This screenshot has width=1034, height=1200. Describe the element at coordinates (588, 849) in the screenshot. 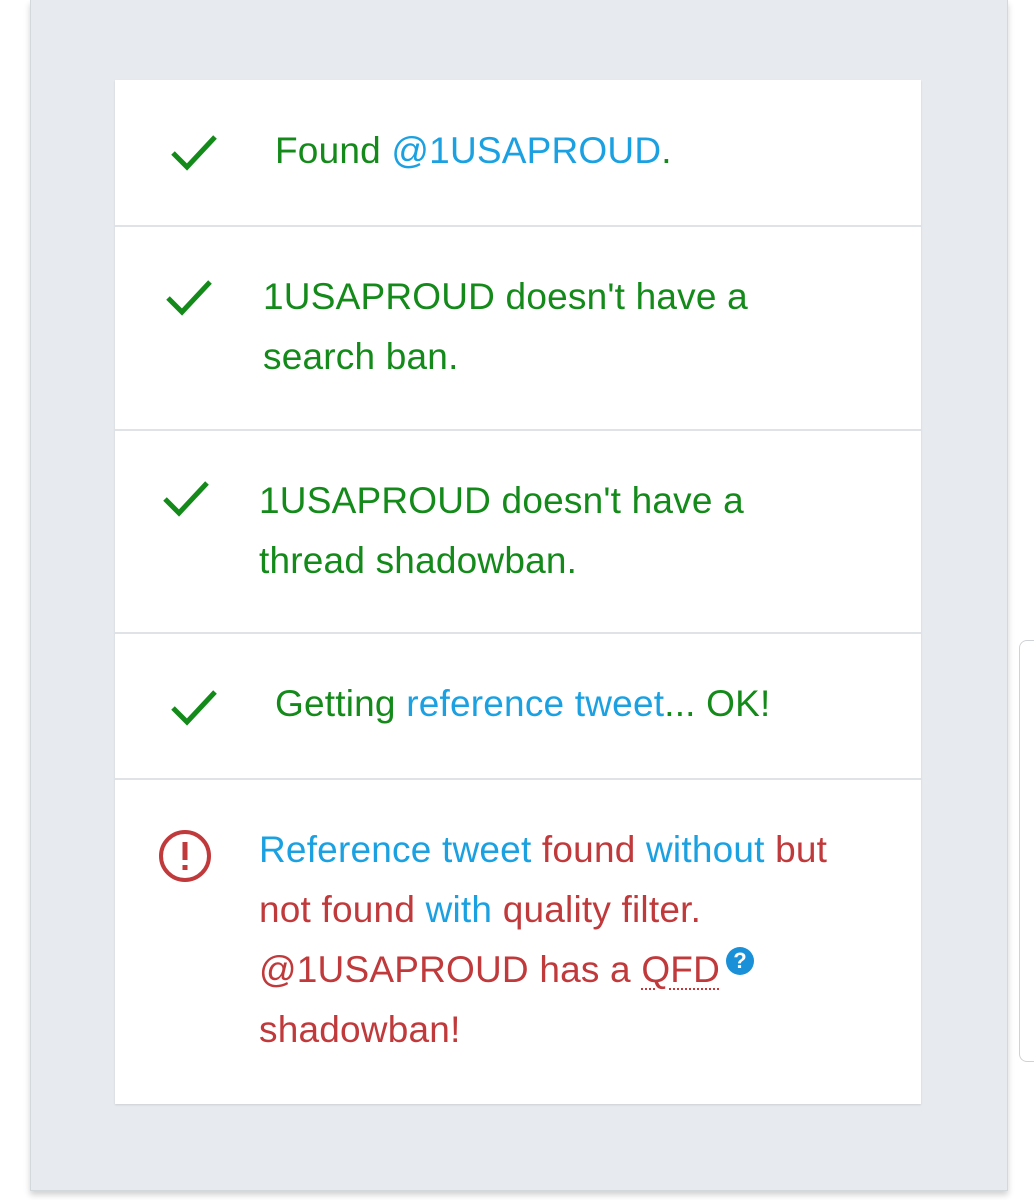

I see `found-text: found` at that location.